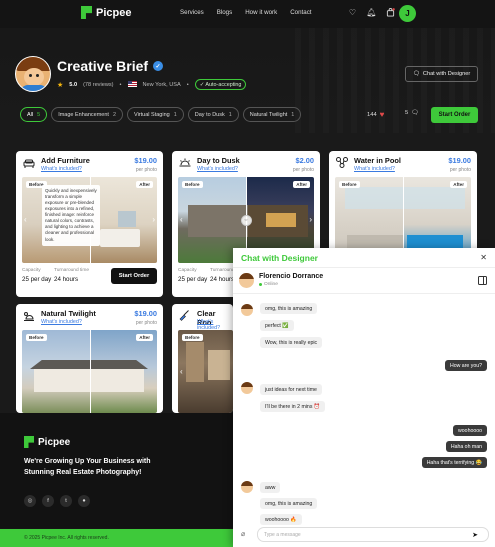 The image size is (495, 547). I want to click on message-bubble: I'll be there in 2 mins ⏰, so click(293, 406).